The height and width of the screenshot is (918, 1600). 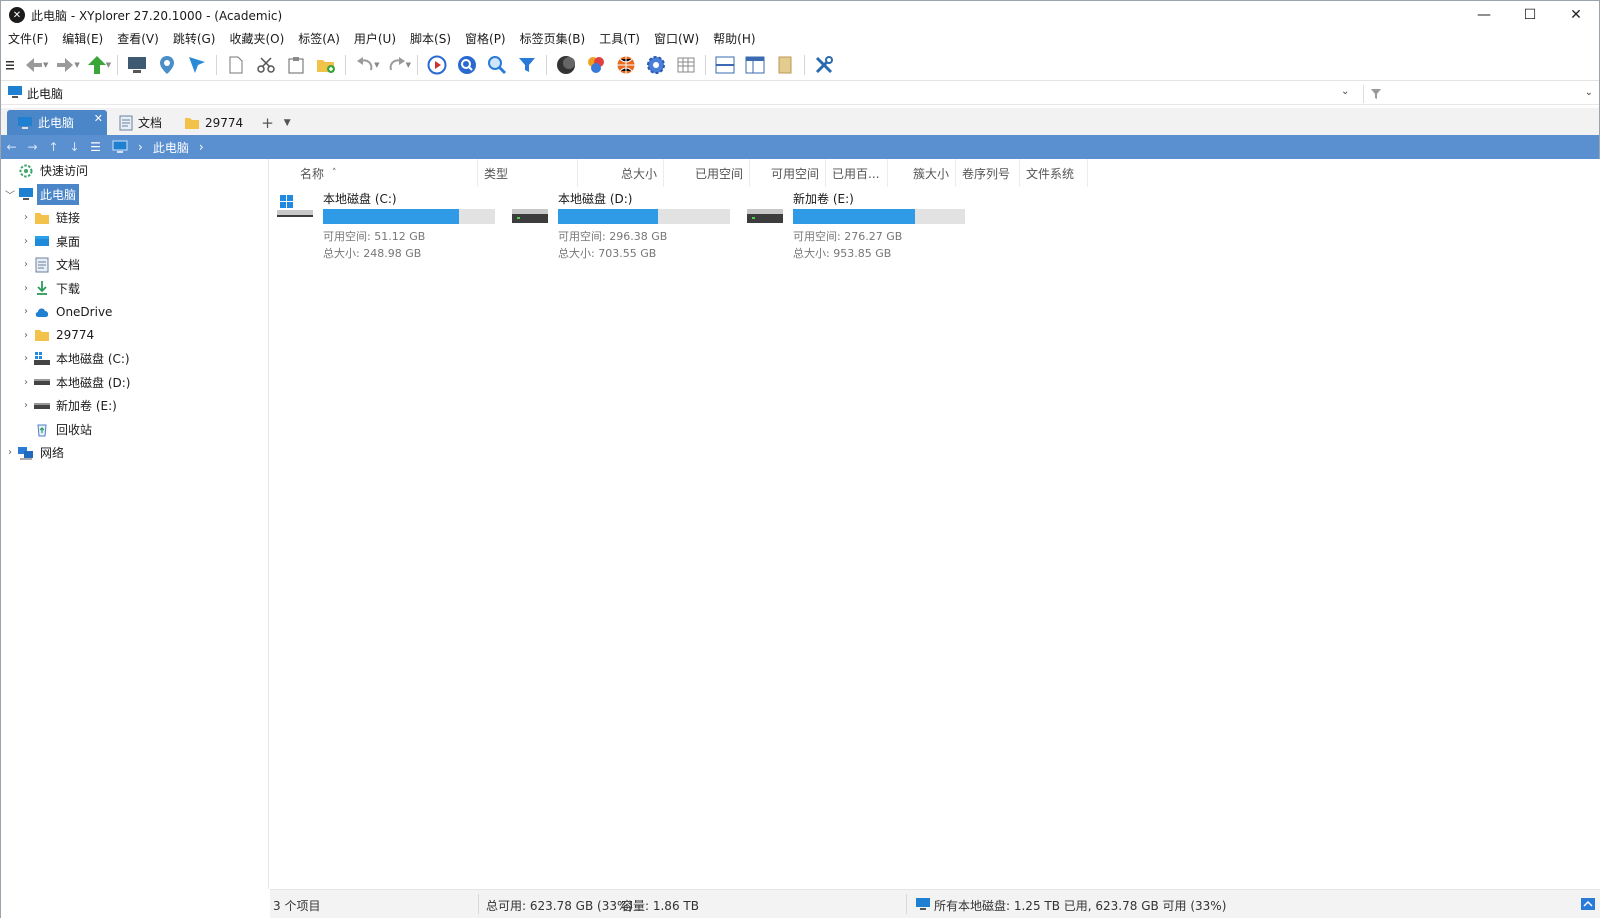 I want to click on search-button, so click(x=497, y=65).